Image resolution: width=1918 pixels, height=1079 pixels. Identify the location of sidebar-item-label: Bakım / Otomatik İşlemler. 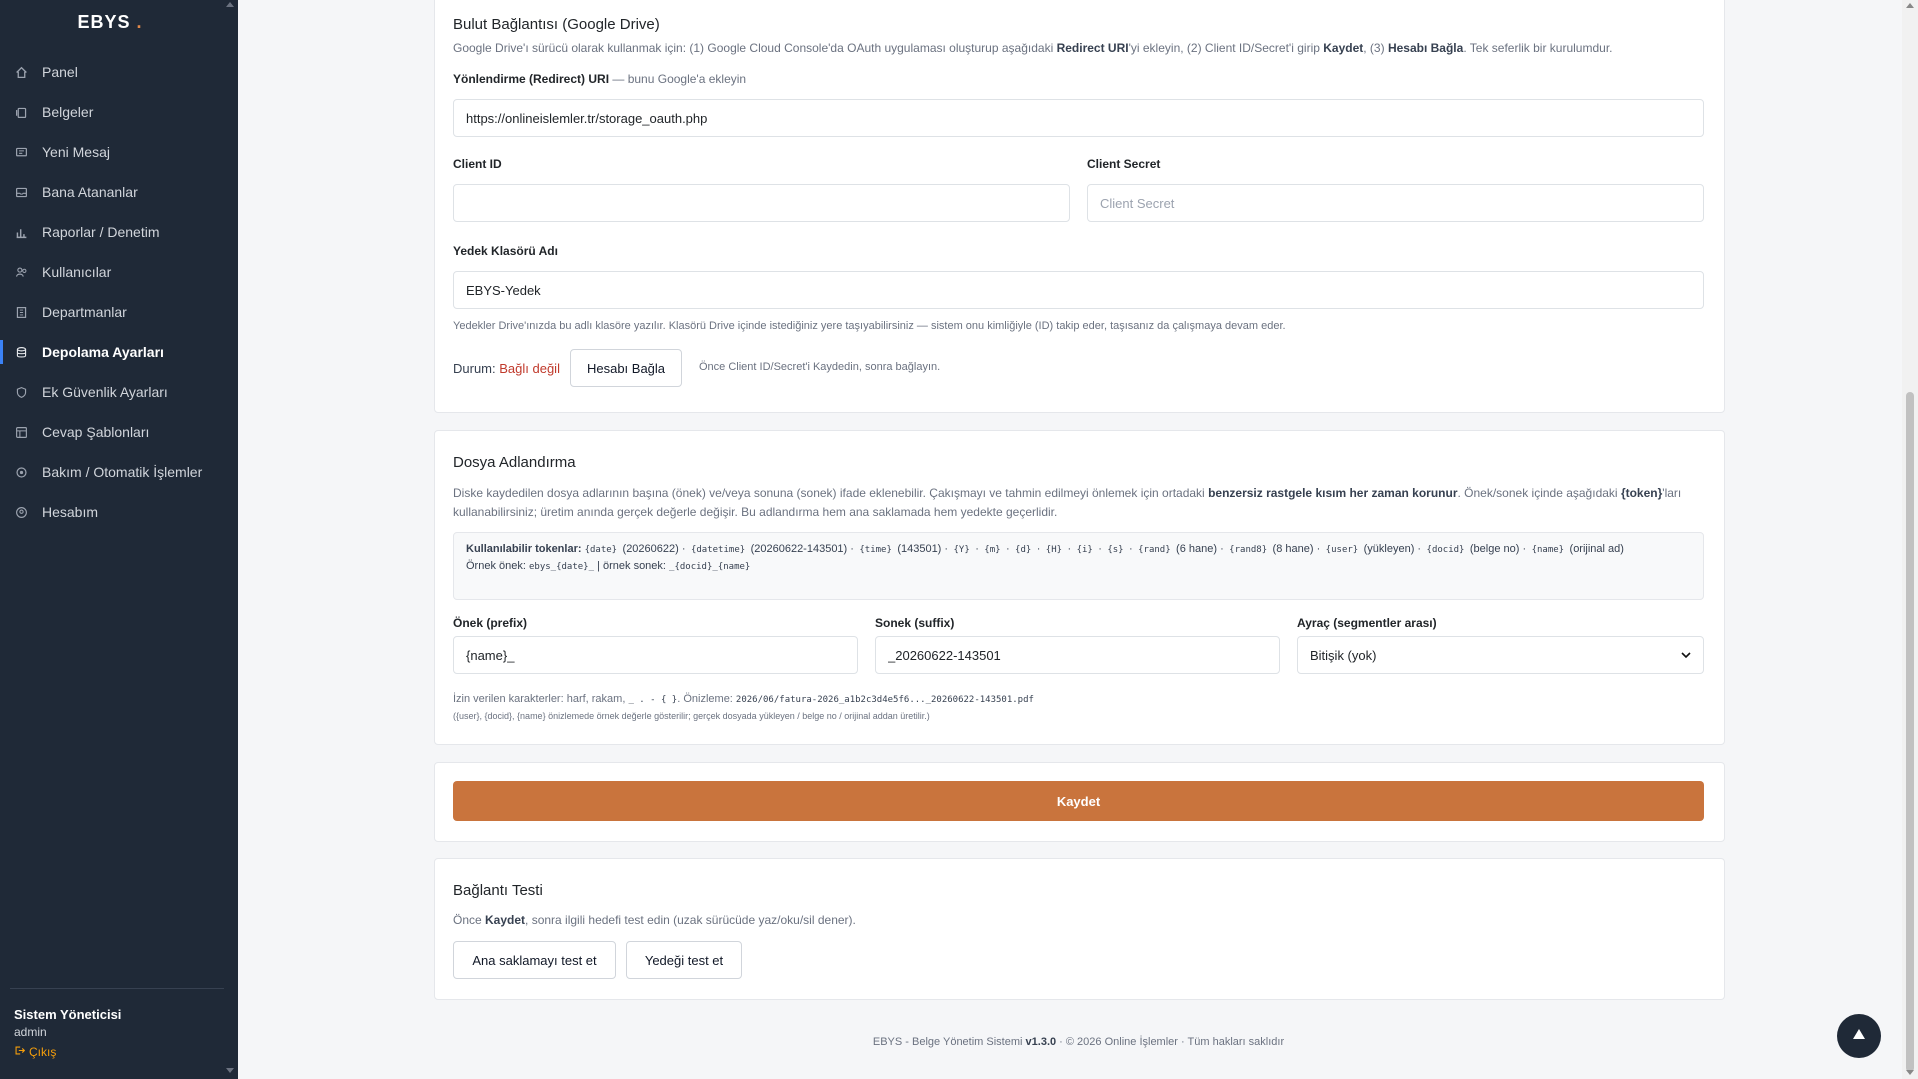
(122, 472).